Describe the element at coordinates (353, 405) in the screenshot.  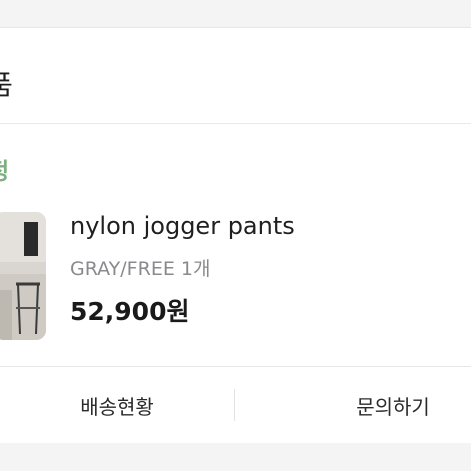
I see `inquiry-button: 문의하기` at that location.